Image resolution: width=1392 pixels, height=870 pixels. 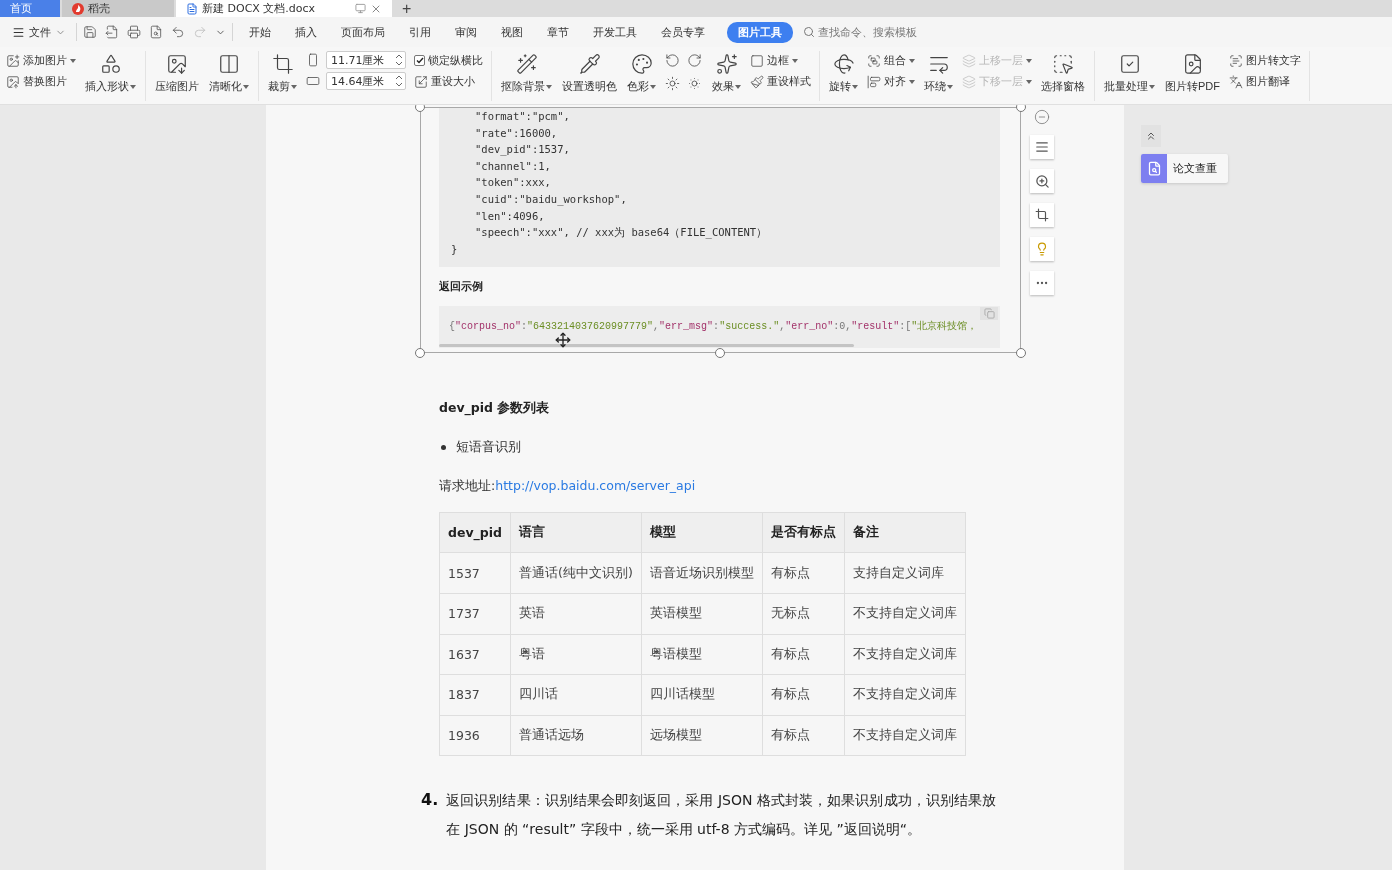 I want to click on menu-tab: 视图, so click(x=512, y=32).